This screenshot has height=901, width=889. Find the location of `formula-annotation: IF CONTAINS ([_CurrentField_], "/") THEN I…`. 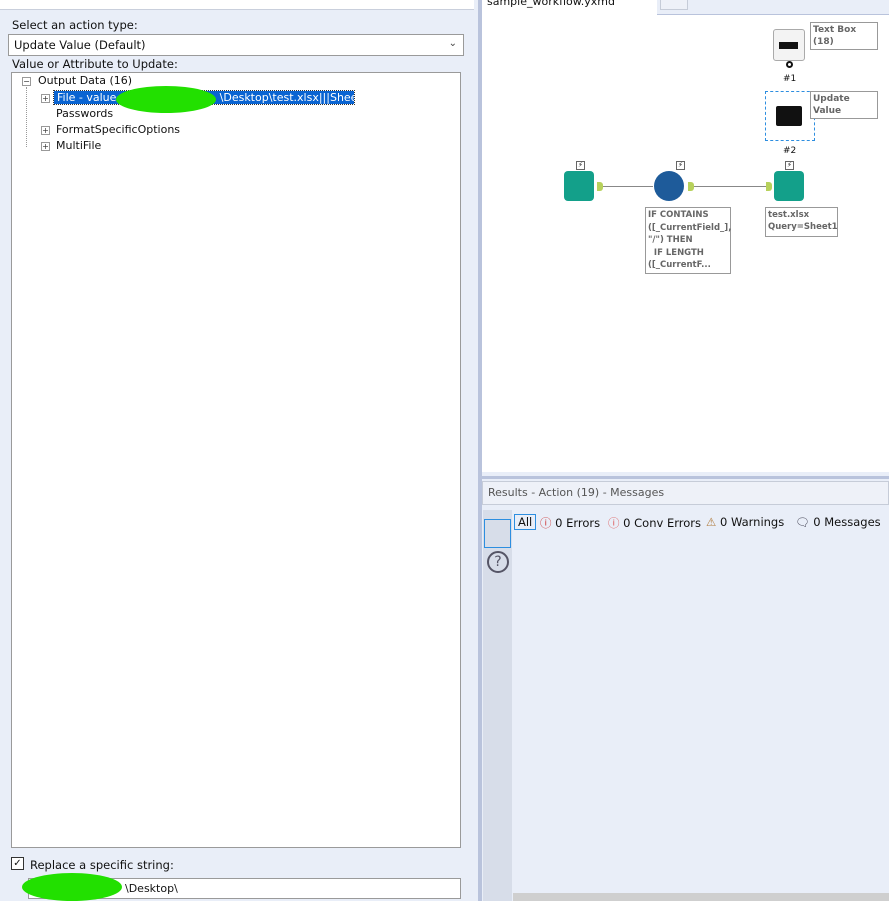

formula-annotation: IF CONTAINS ([_CurrentField_], "/") THEN I… is located at coordinates (688, 240).